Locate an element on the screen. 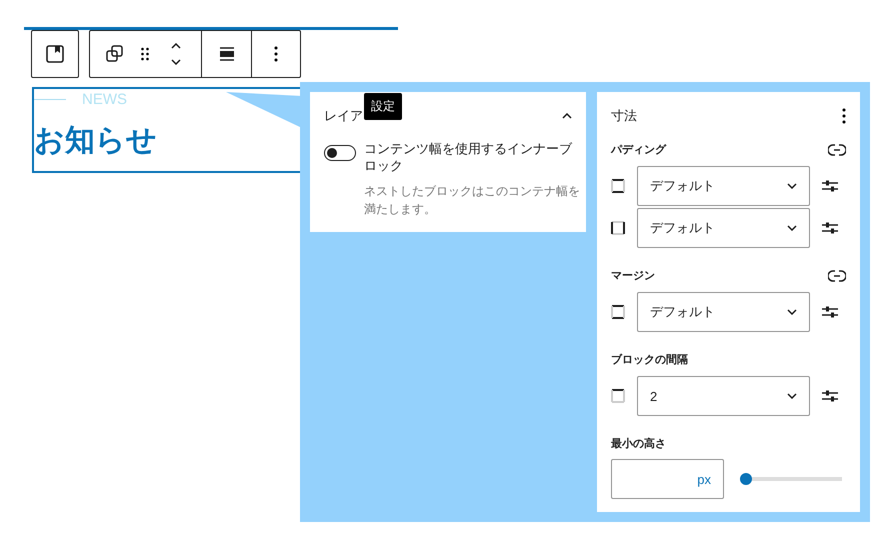 The width and height of the screenshot is (884, 536). toggle-switch is located at coordinates (340, 153).